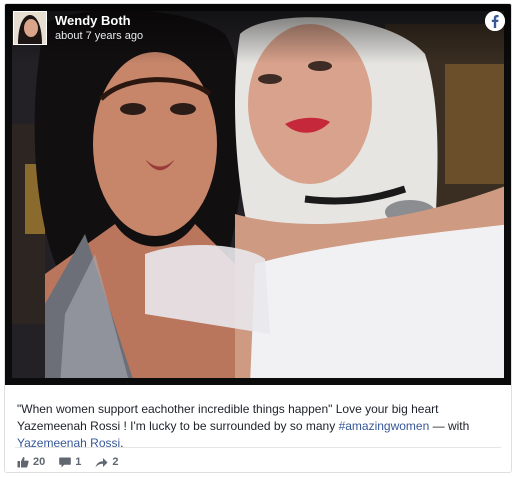 Image resolution: width=516 pixels, height=477 pixels. Describe the element at coordinates (101, 462) in the screenshot. I see `share-arrow-icon` at that location.